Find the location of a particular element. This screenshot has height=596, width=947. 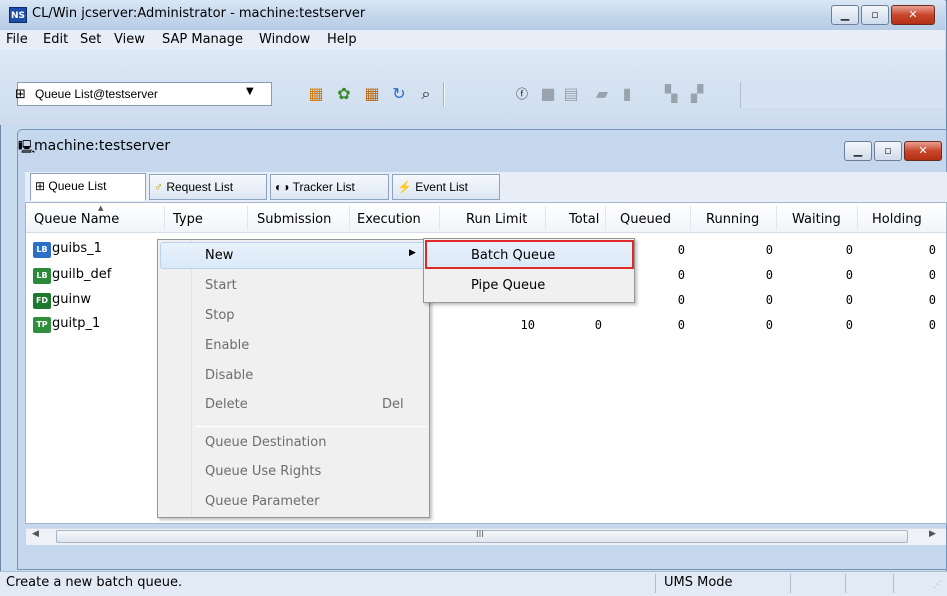

menu-item-highlight is located at coordinates (293, 255).